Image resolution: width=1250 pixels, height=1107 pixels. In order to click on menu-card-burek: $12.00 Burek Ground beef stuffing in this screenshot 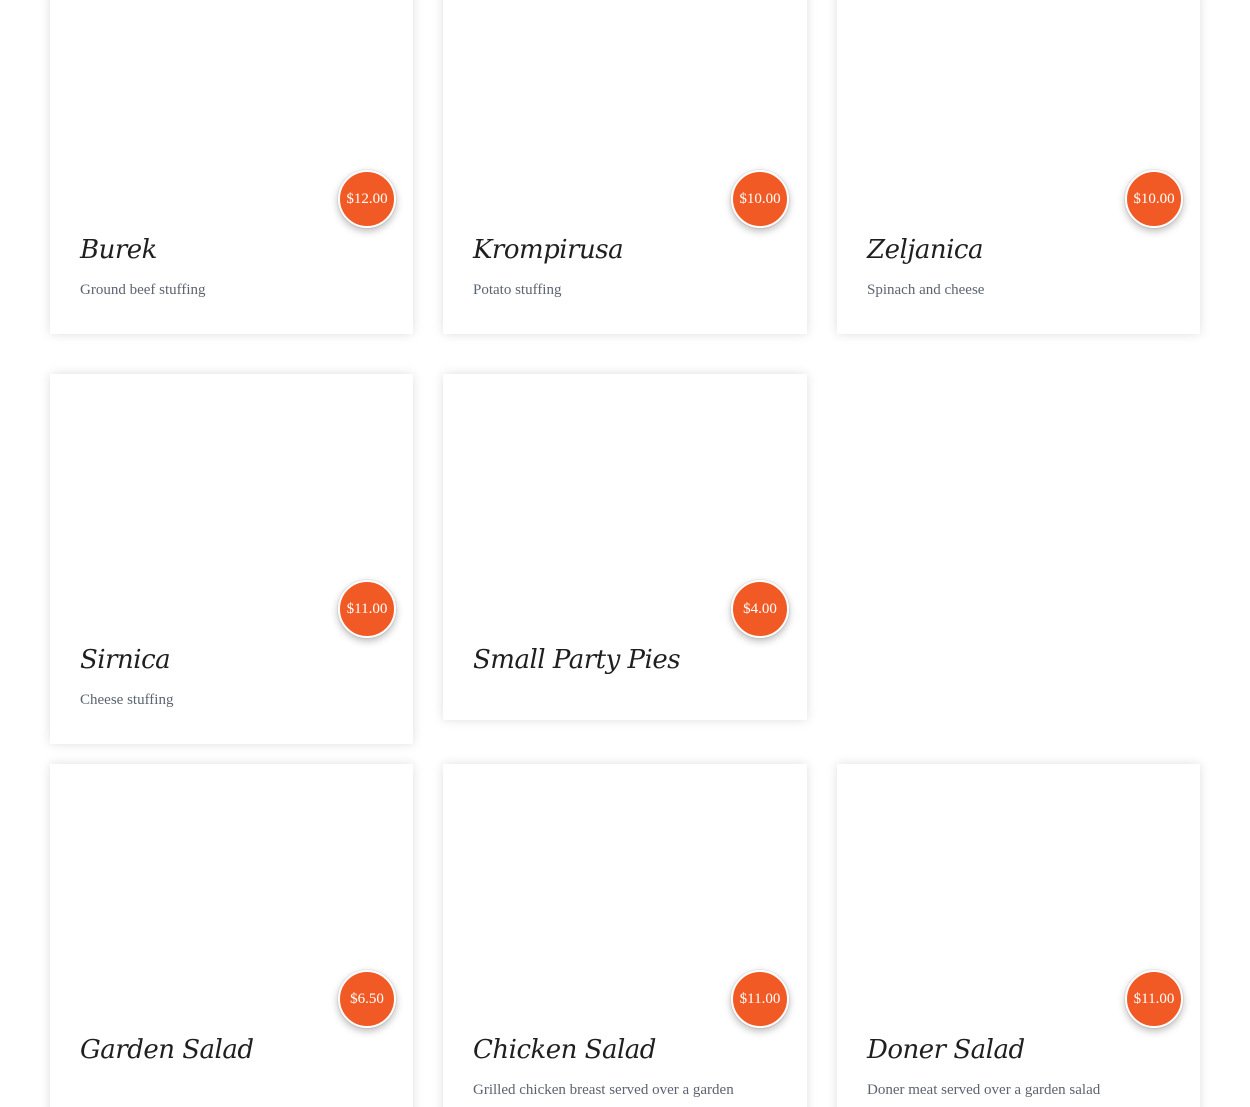, I will do `click(231, 167)`.